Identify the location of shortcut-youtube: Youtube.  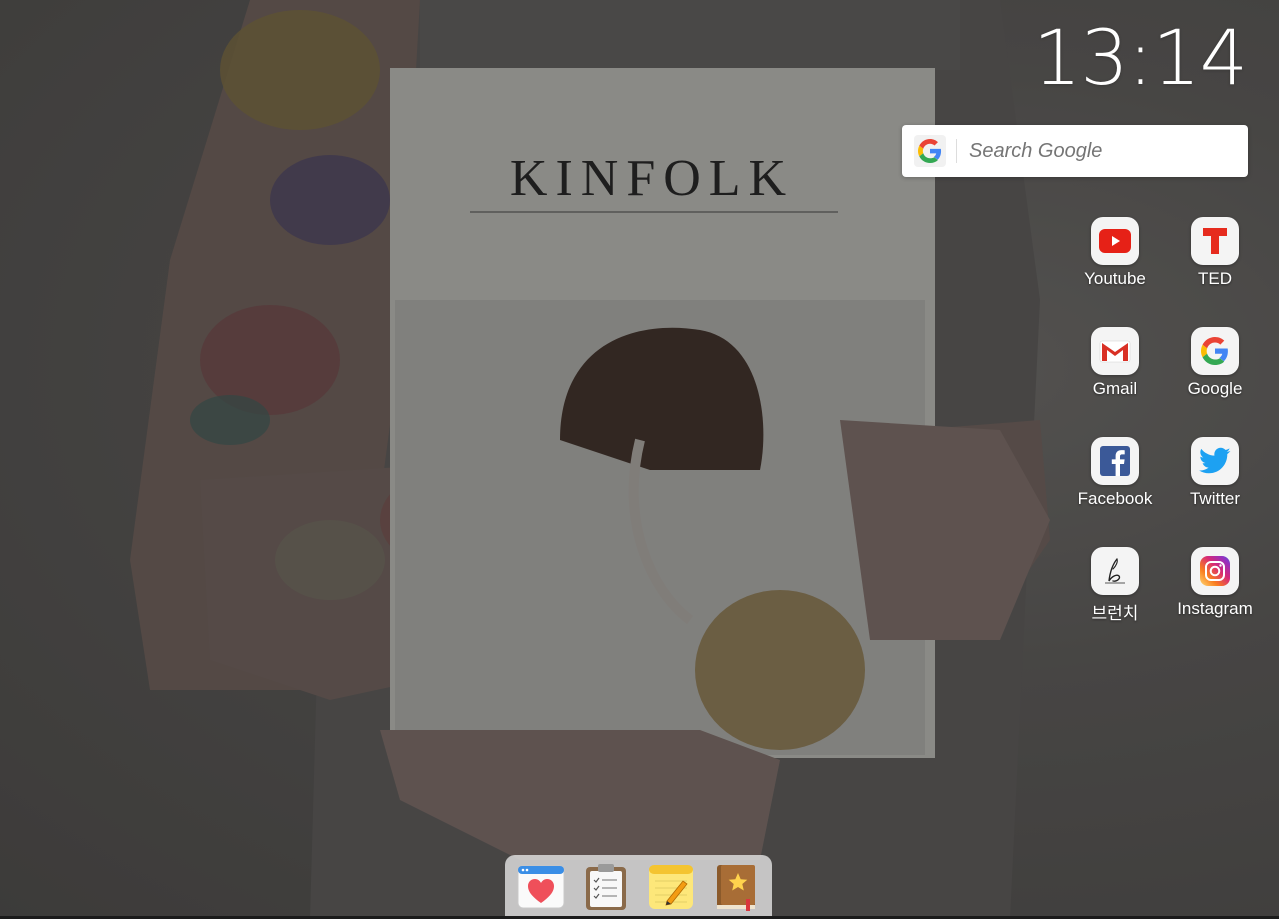
(1115, 253).